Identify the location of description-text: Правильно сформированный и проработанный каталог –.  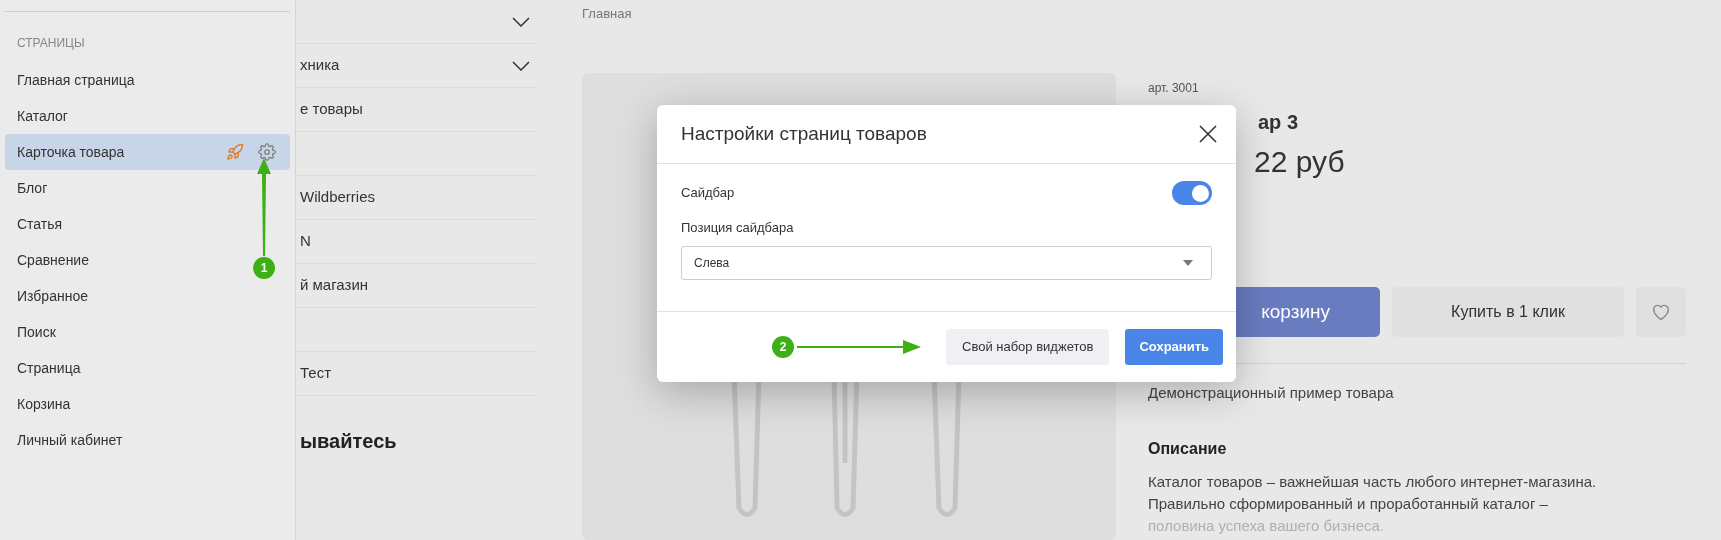
(1348, 503).